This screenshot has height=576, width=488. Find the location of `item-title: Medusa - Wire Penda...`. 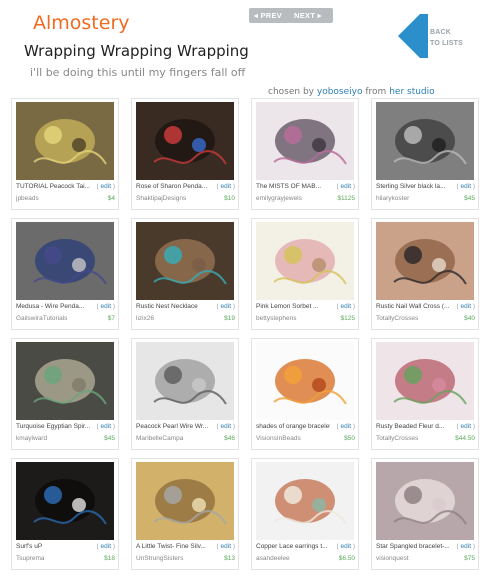

item-title: Medusa - Wire Penda... is located at coordinates (53, 306).